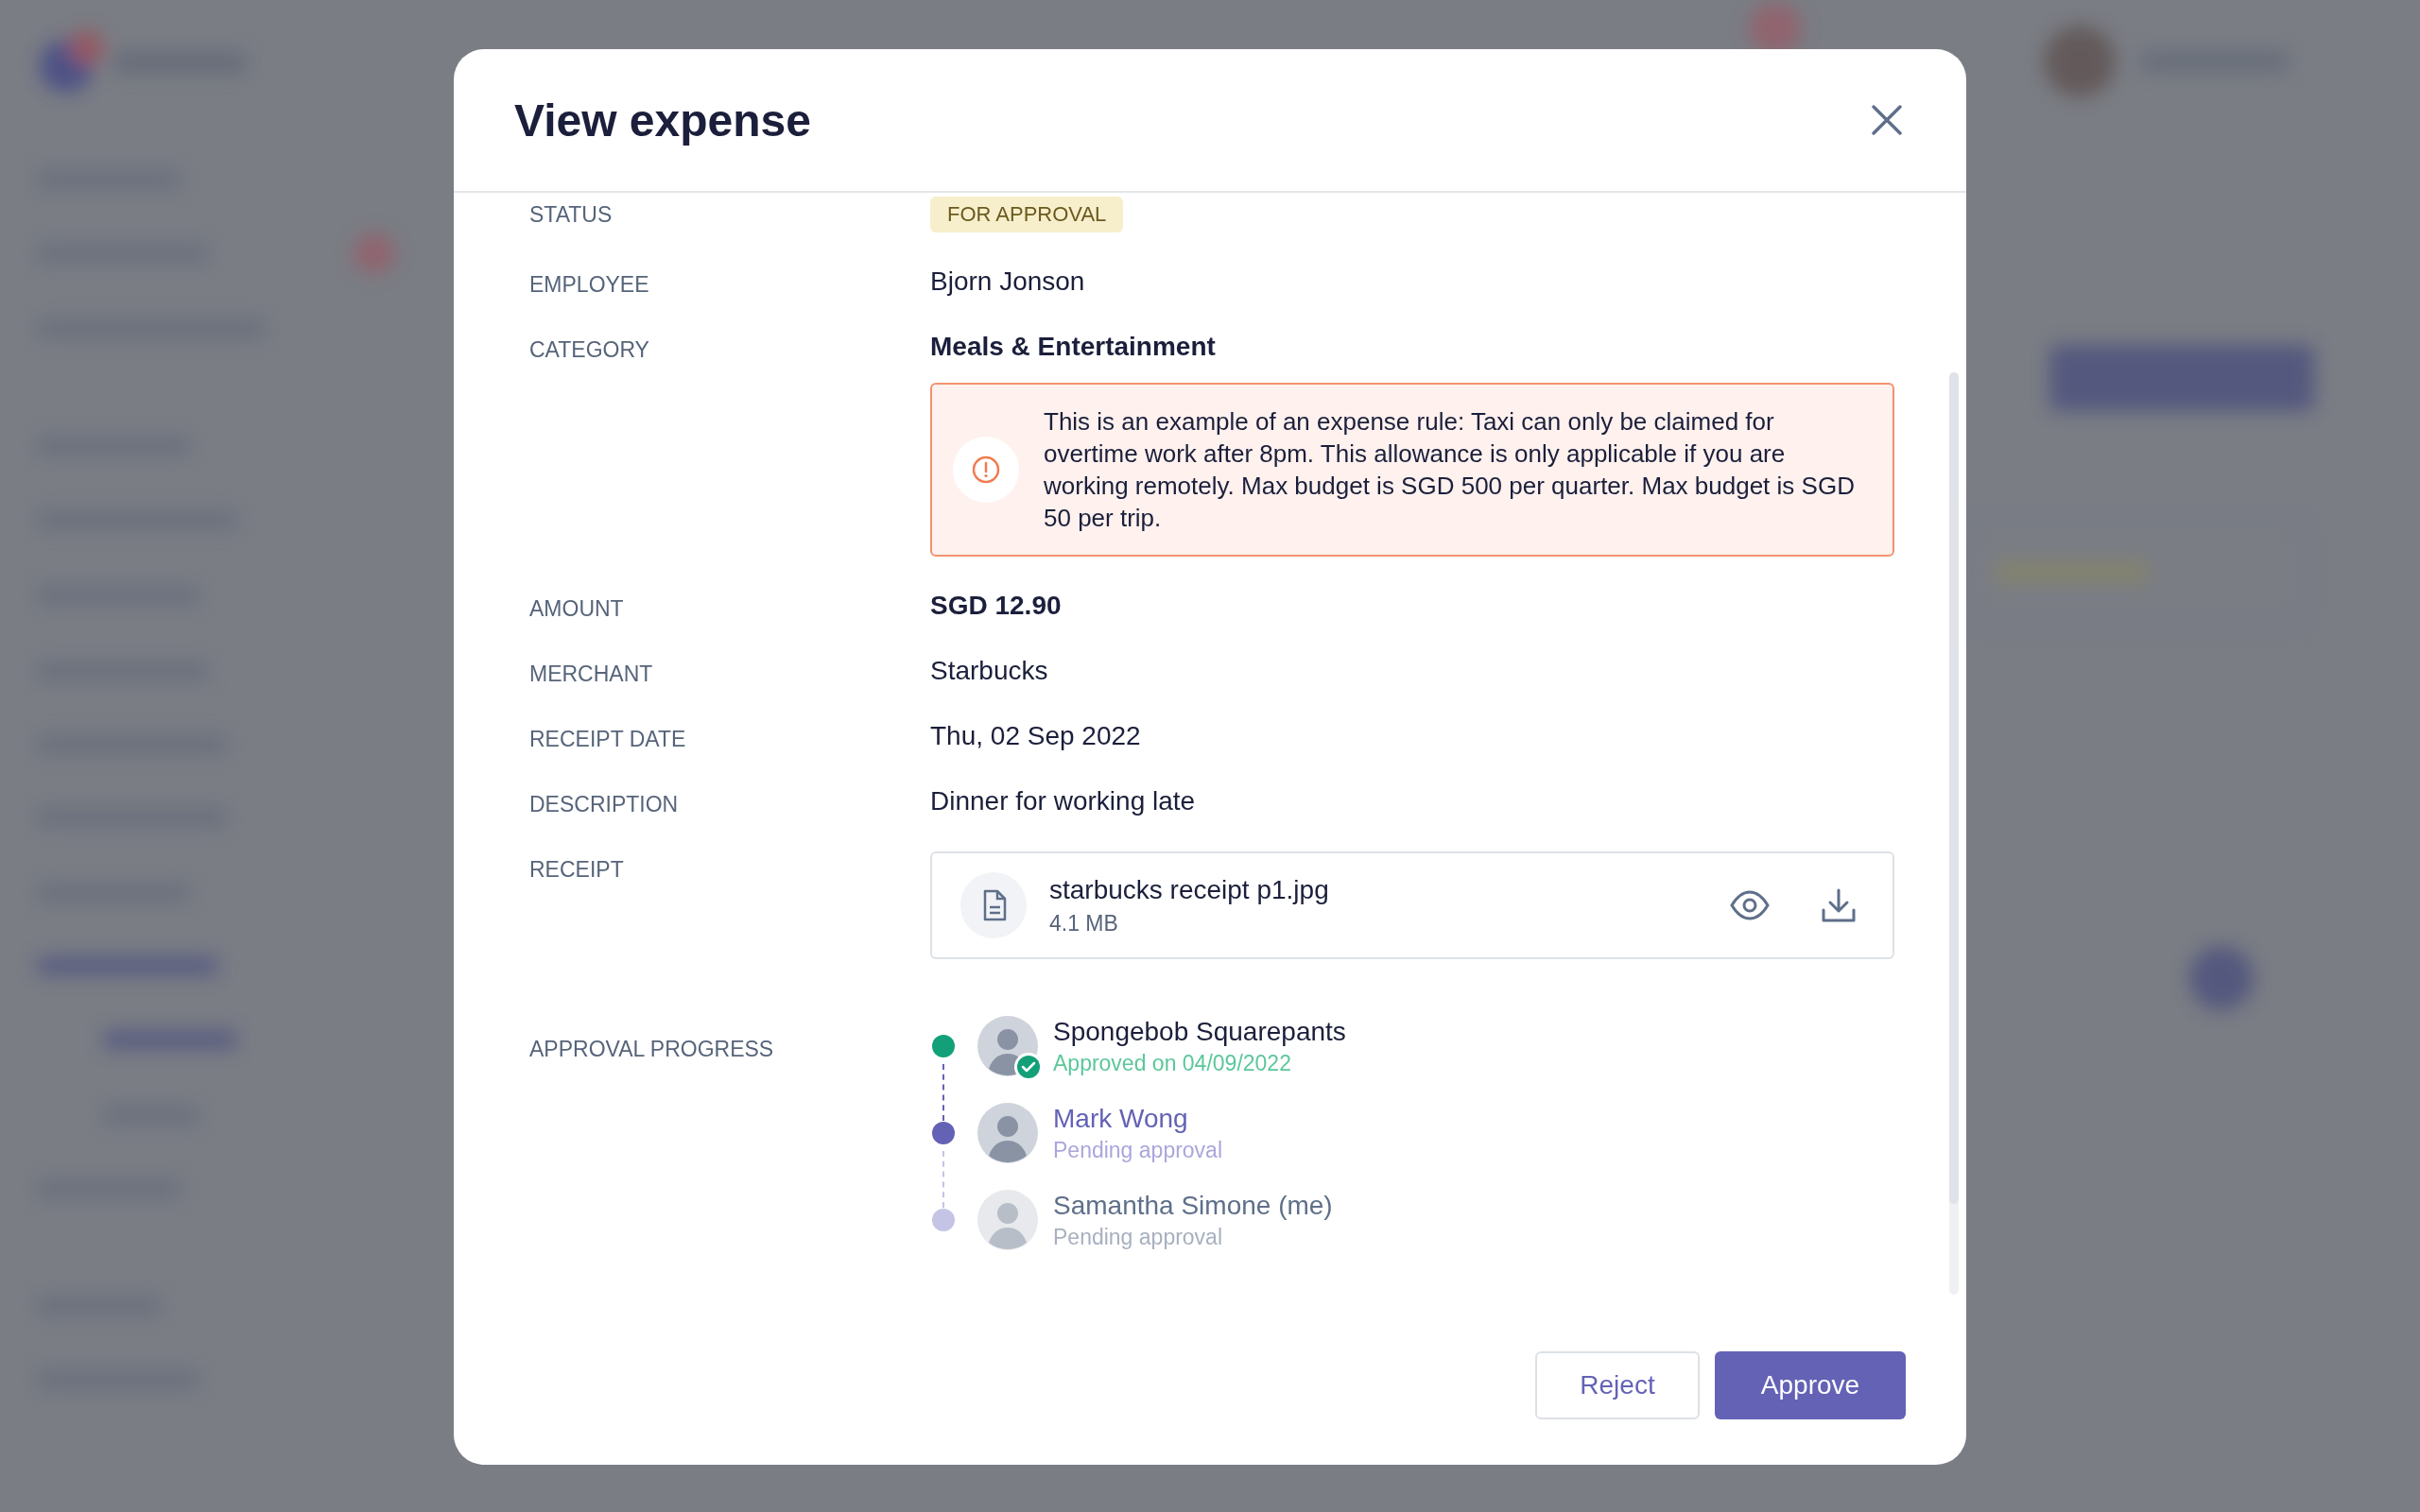 The image size is (2420, 1512). Describe the element at coordinates (1121, 1118) in the screenshot. I see `approver-name: Mark Wong` at that location.